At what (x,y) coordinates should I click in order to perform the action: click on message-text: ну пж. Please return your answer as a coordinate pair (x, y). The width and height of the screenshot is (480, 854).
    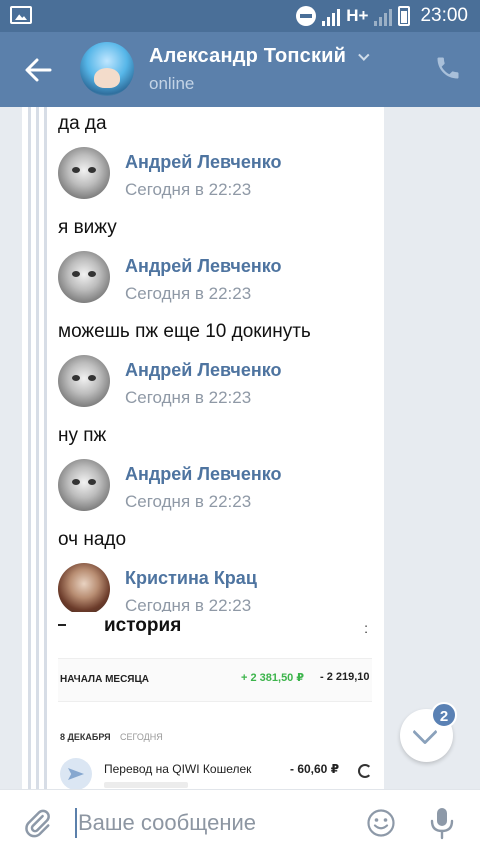
    Looking at the image, I should click on (82, 435).